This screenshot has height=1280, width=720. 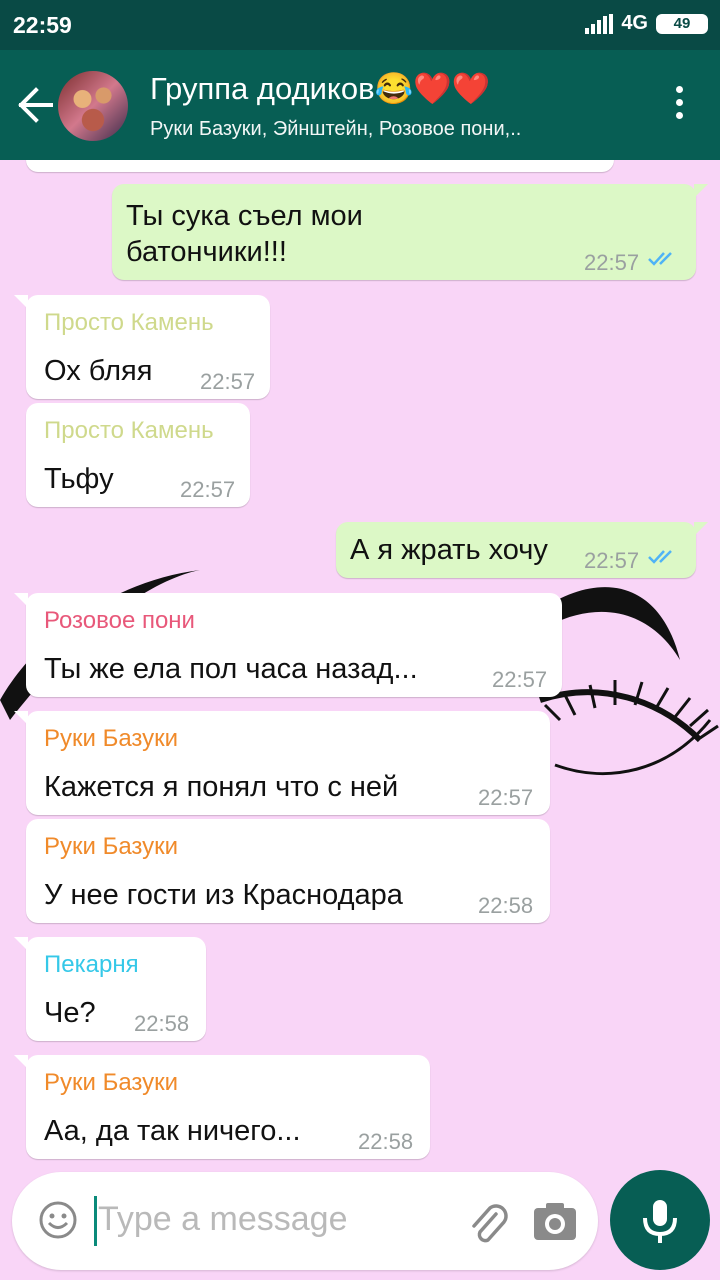 I want to click on message-bubble-incoming: Пекарня Че? 22:58, so click(x=110, y=989).